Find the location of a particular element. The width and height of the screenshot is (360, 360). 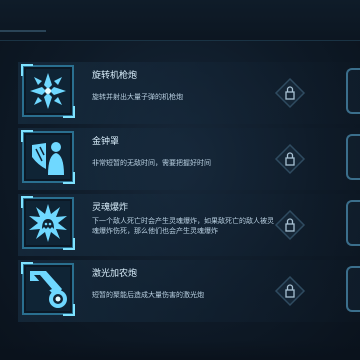

skill-description: 旋转并射出大量子弹的机枪炮 is located at coordinates (137, 97).